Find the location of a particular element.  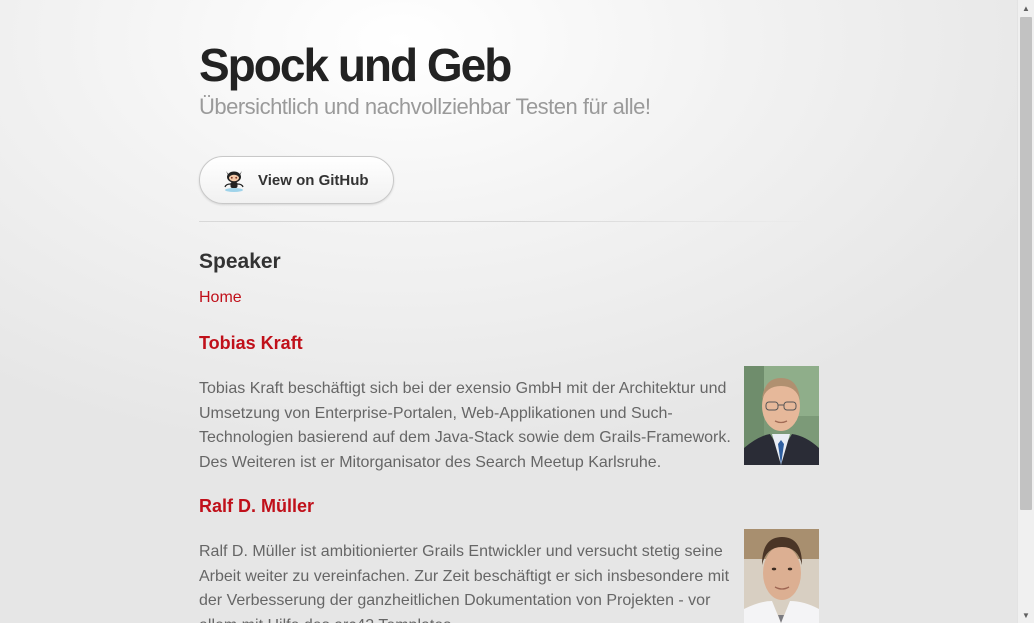

view-on-github-button: View on GitHub is located at coordinates (296, 180).